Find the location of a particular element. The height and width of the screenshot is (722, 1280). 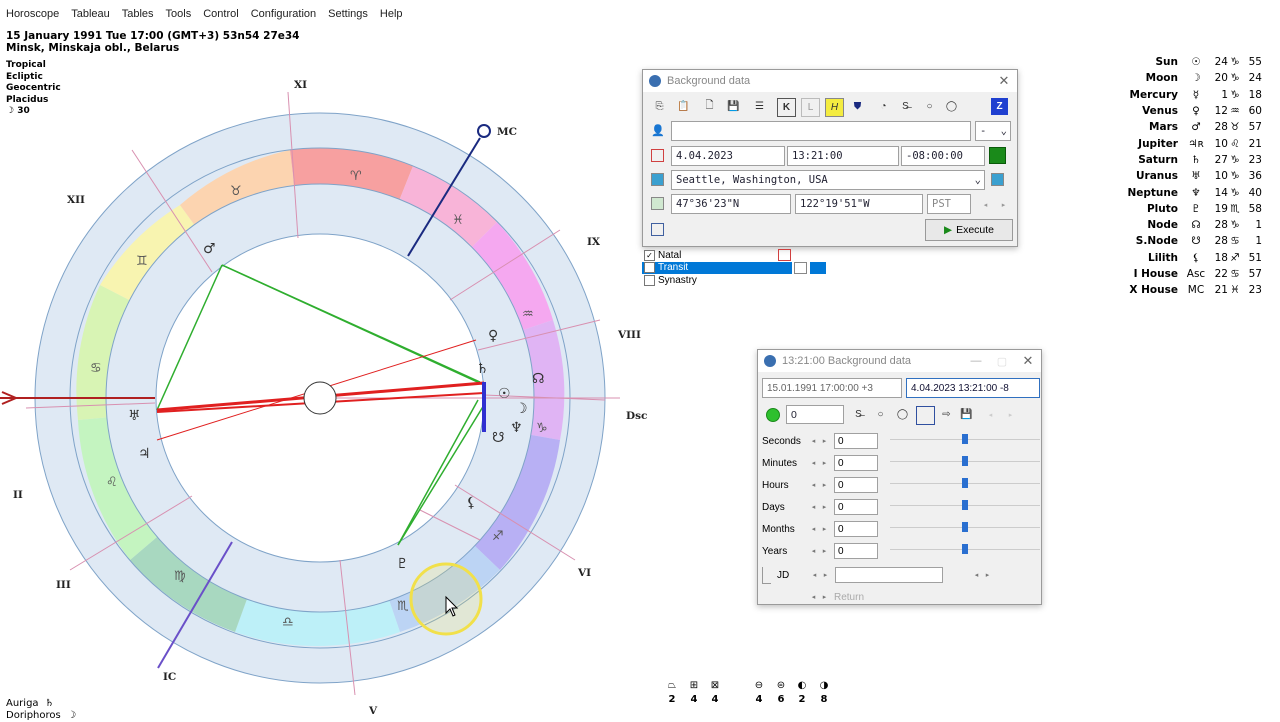

name-input is located at coordinates (821, 131).